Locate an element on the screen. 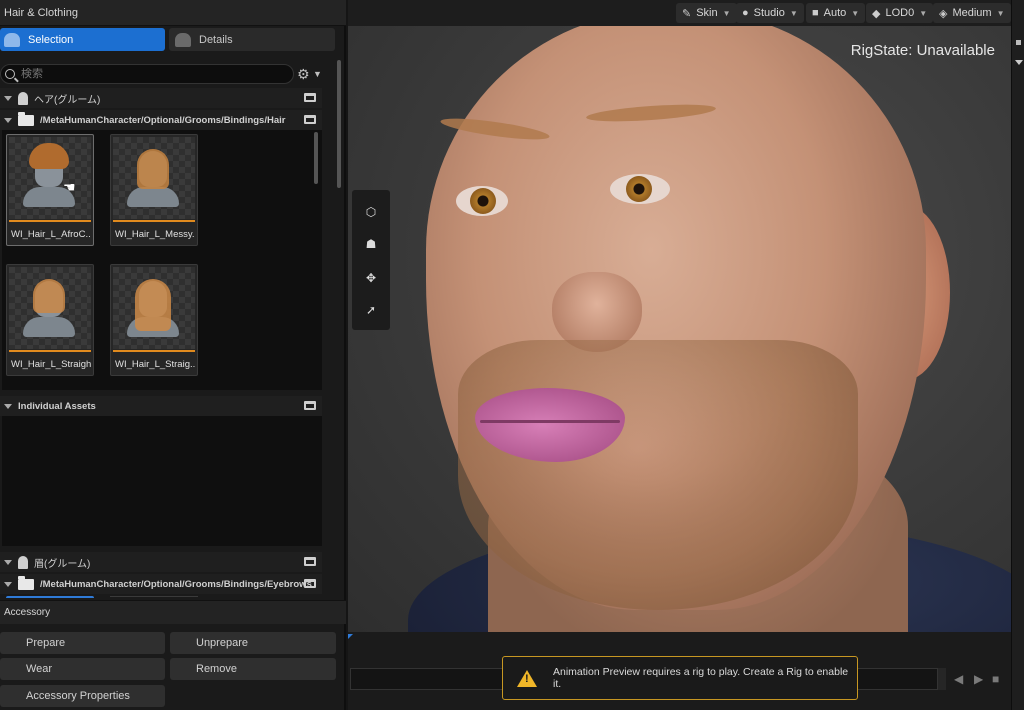 The height and width of the screenshot is (710, 1024). lod-label: LOD0 is located at coordinates (900, 13).